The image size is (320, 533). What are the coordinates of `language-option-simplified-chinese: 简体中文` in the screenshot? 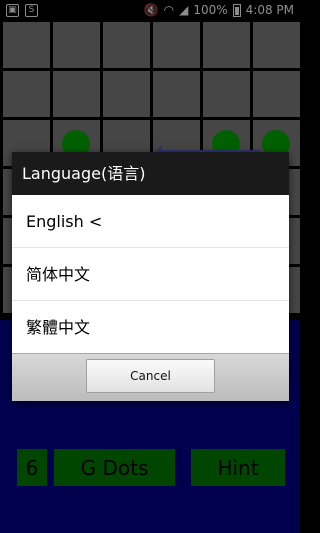 It's located at (150, 274).